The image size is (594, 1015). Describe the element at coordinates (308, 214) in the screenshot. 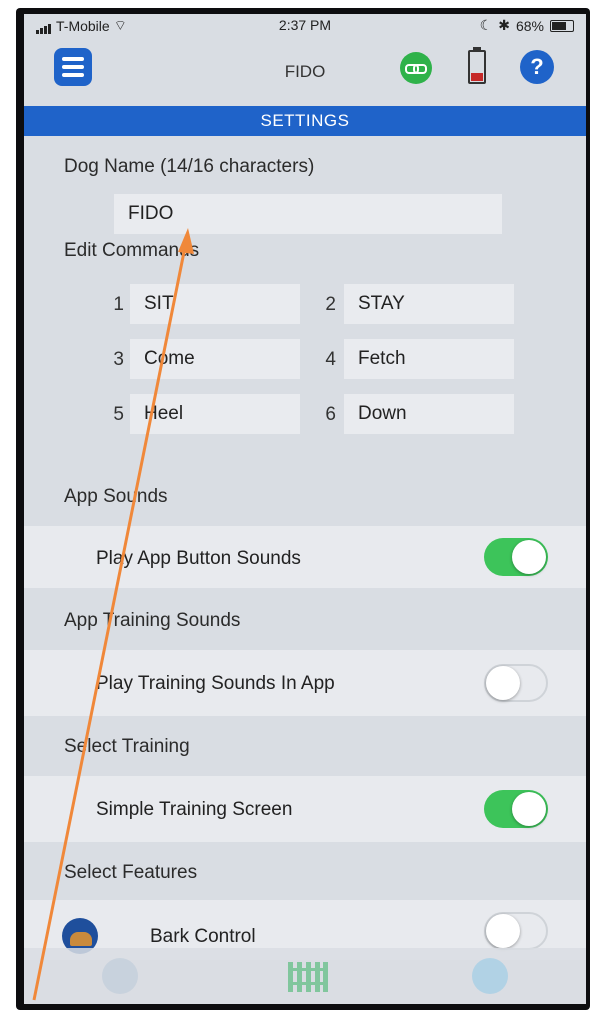

I see `dog-name-input: FIDO` at that location.